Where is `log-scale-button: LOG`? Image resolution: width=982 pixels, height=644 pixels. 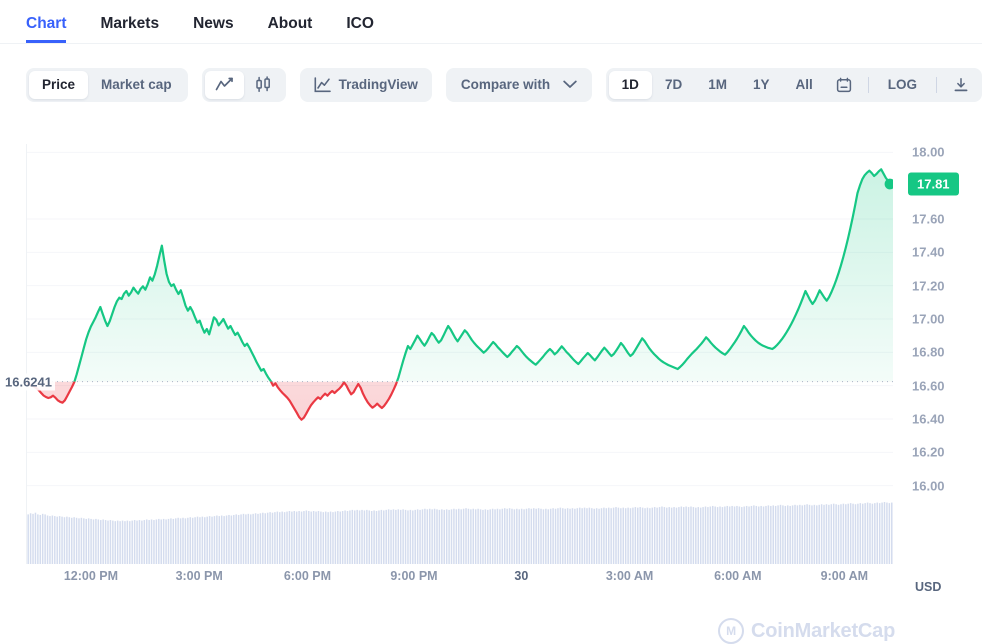 log-scale-button: LOG is located at coordinates (902, 85).